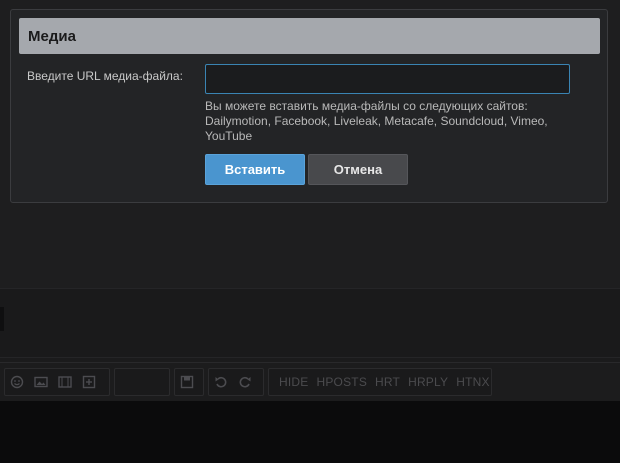  Describe the element at coordinates (358, 169) in the screenshot. I see `cancel-button: Отмена` at that location.